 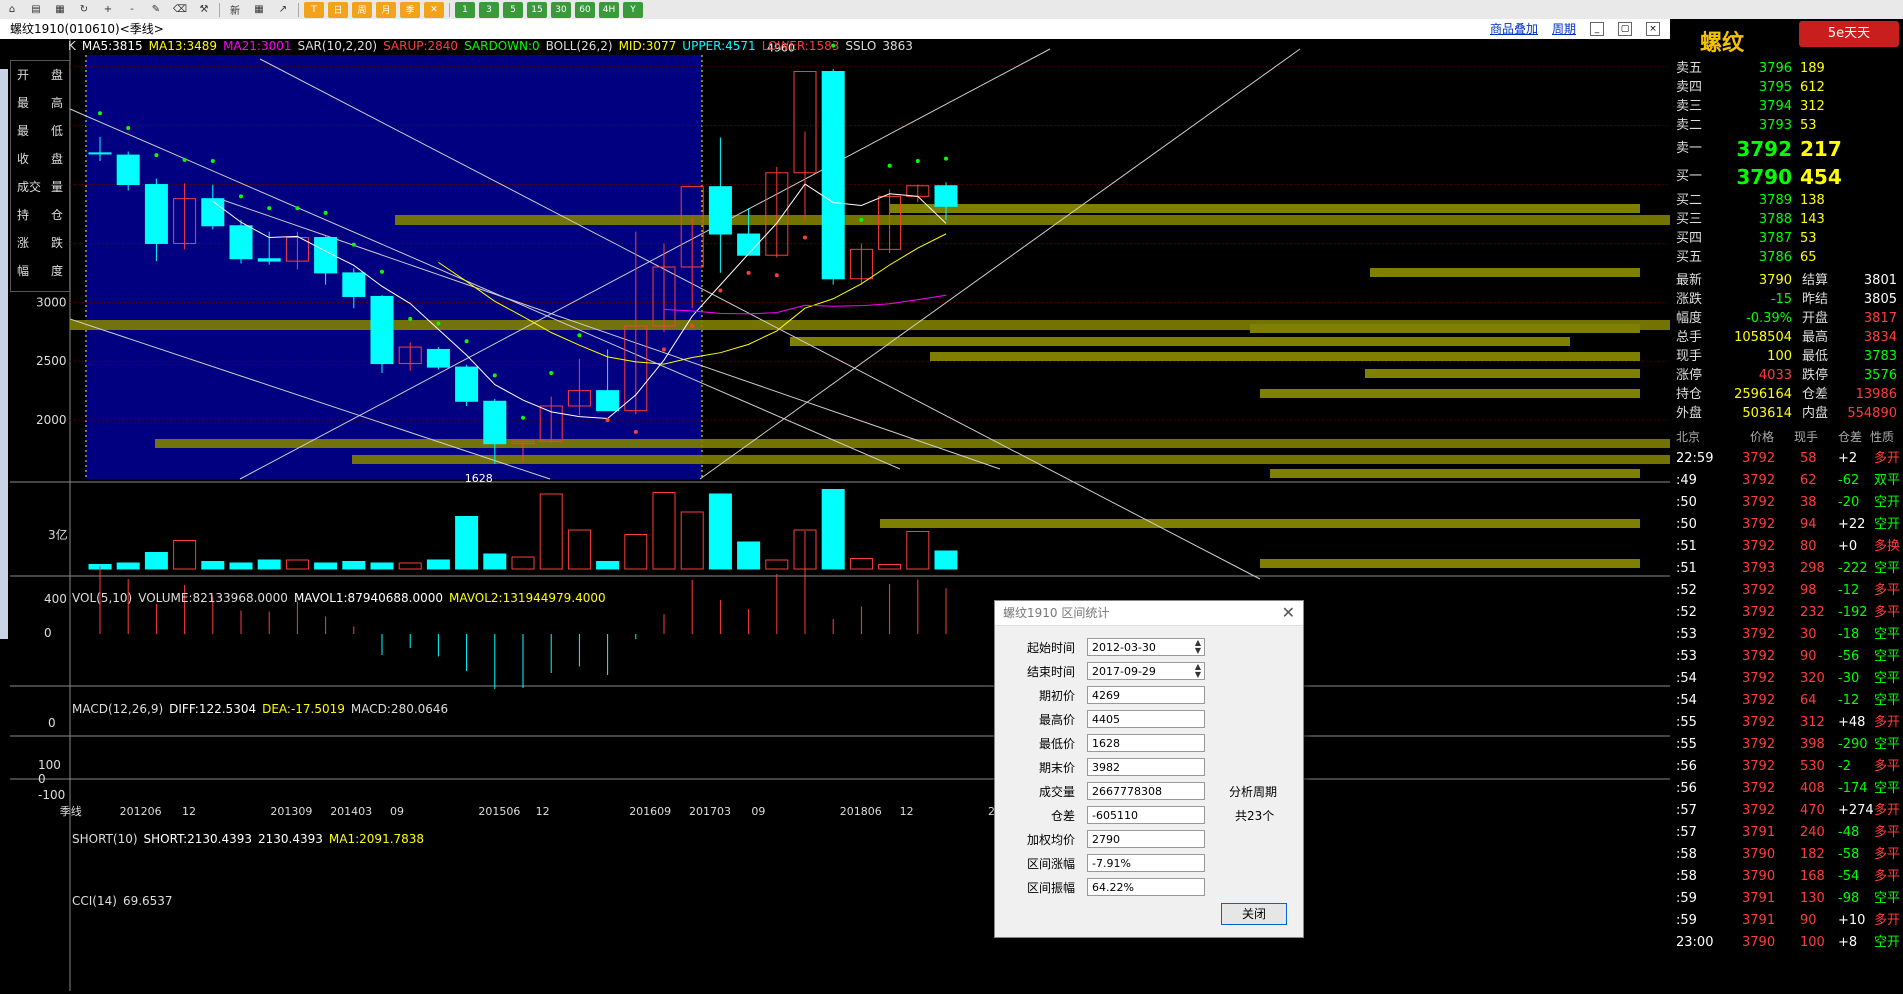 What do you see at coordinates (1597, 29) in the screenshot?
I see `minimize-icon: _` at bounding box center [1597, 29].